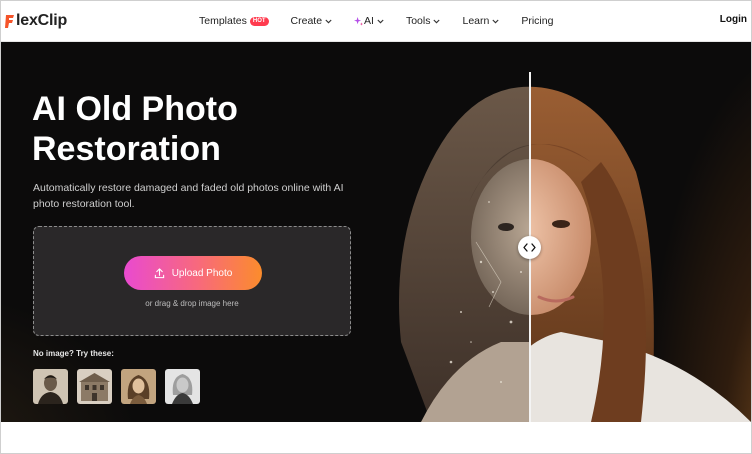 The width and height of the screenshot is (752, 454). I want to click on compare-slider-handle, so click(529, 247).